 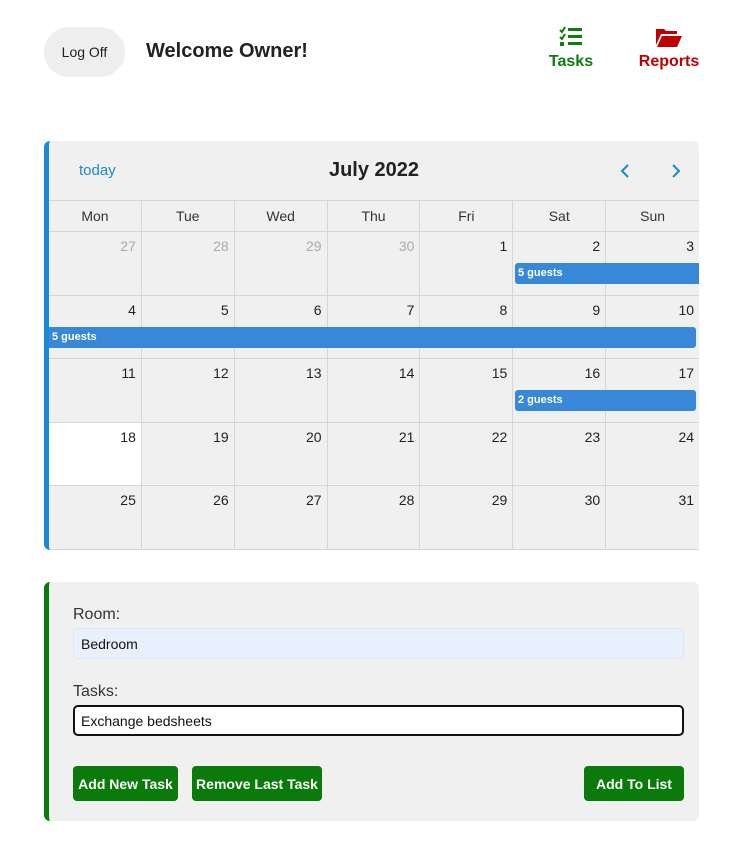 What do you see at coordinates (652, 517) in the screenshot?
I see `day-cell: 31` at bounding box center [652, 517].